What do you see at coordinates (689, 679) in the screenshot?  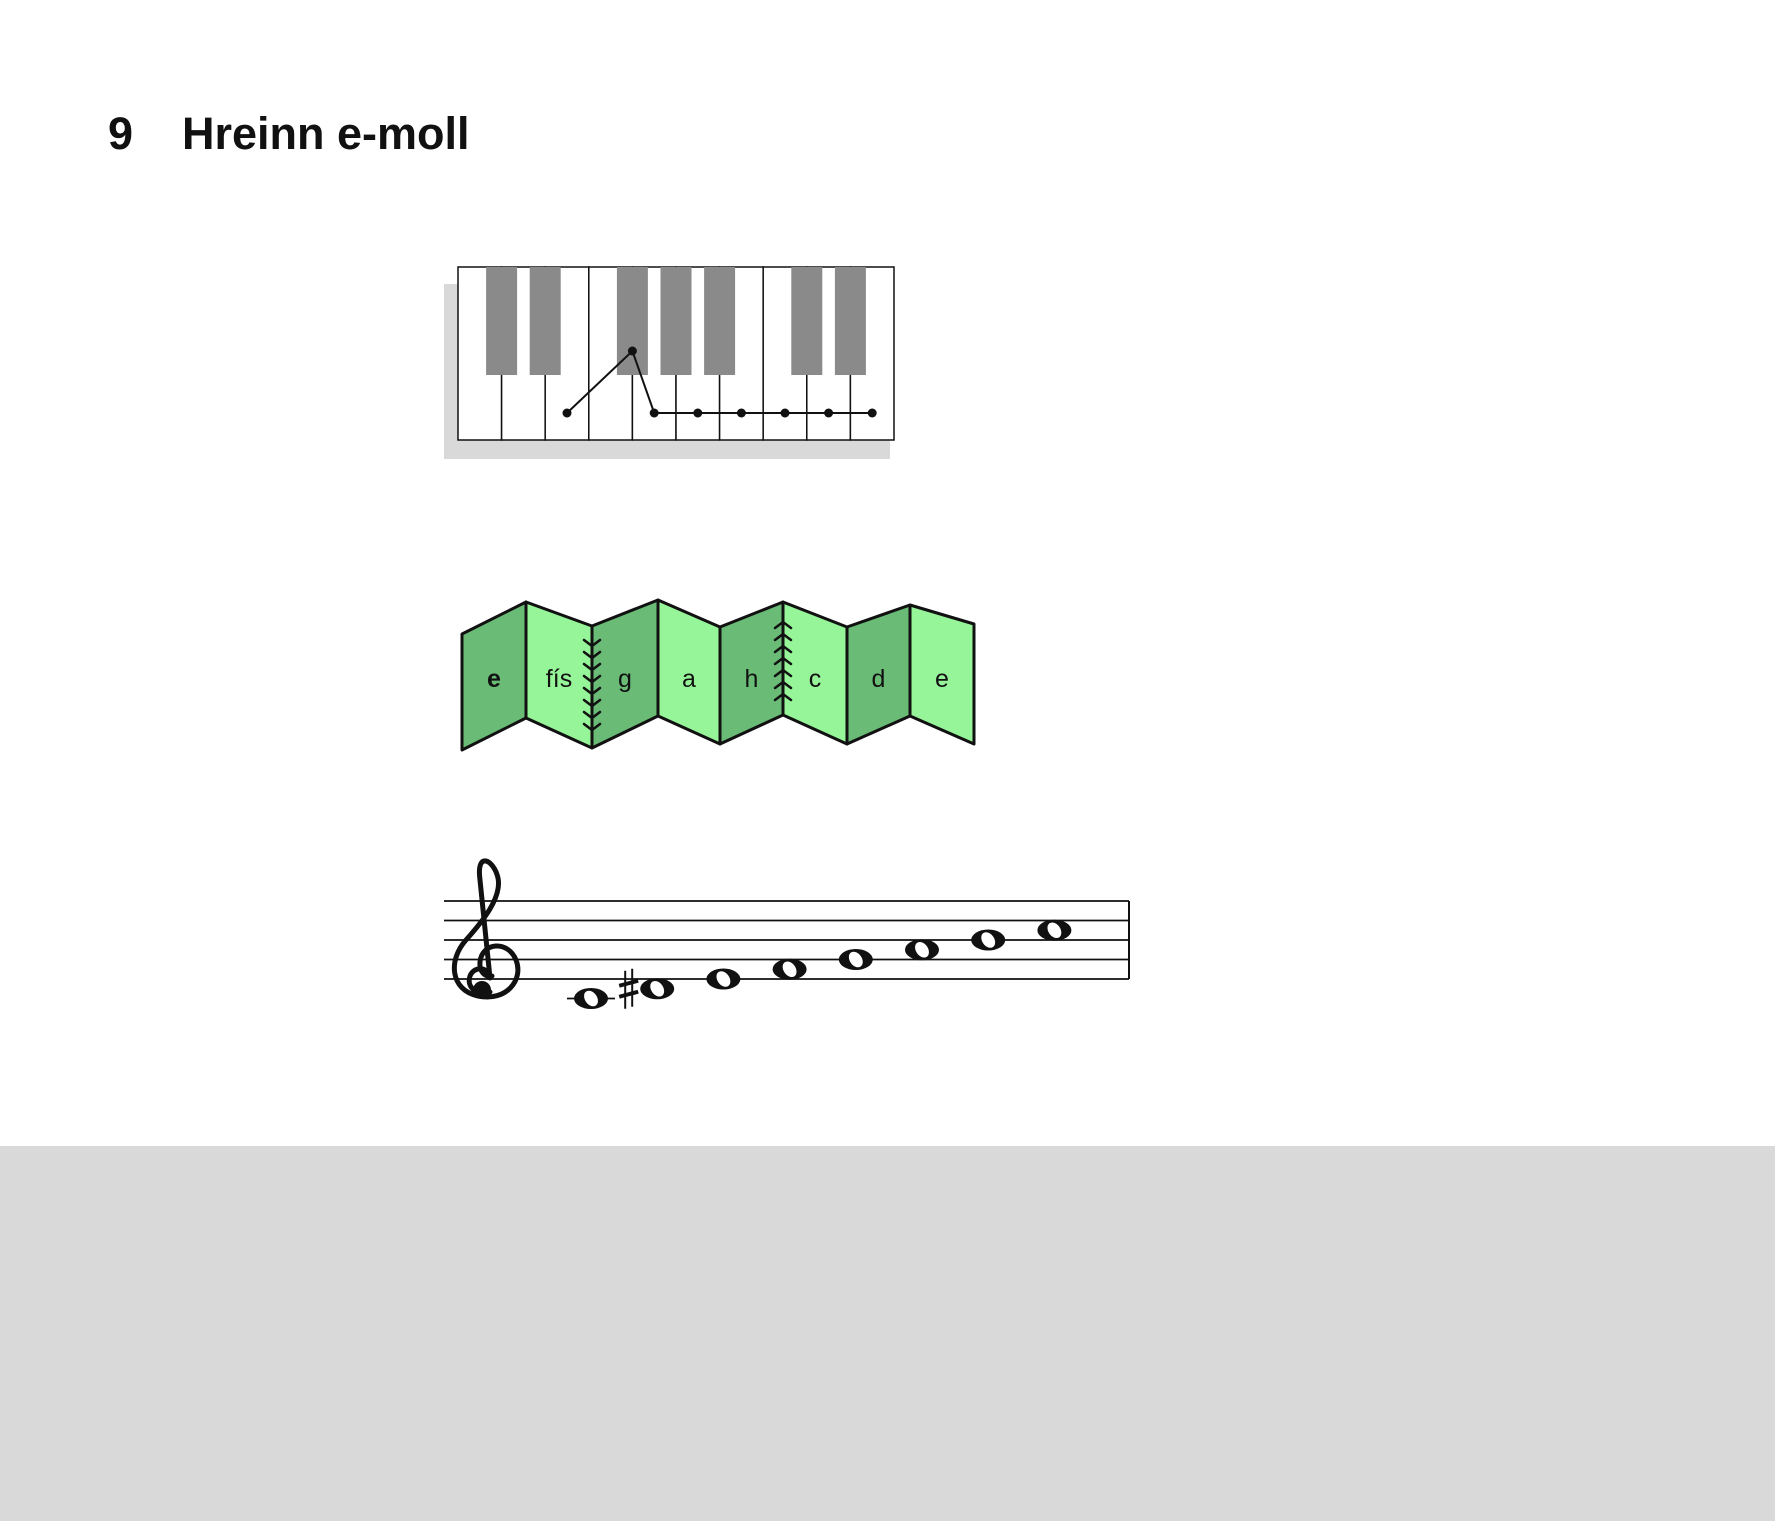 I see `fold-label: a` at bounding box center [689, 679].